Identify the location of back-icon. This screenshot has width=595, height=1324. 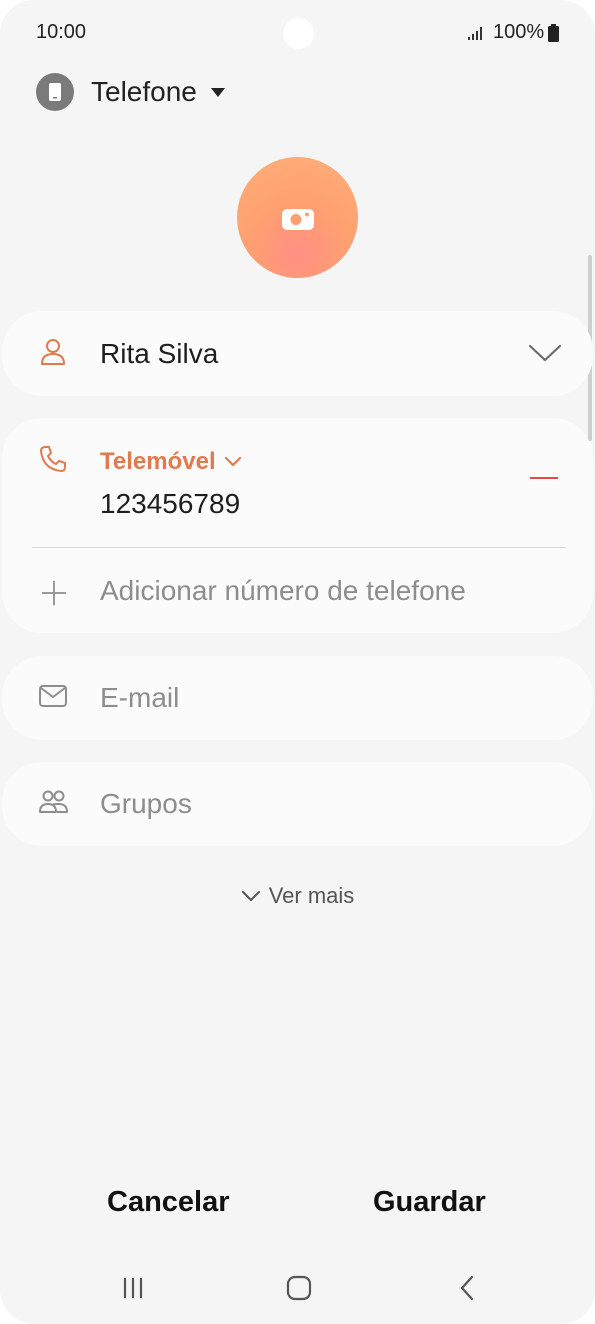
(467, 1288).